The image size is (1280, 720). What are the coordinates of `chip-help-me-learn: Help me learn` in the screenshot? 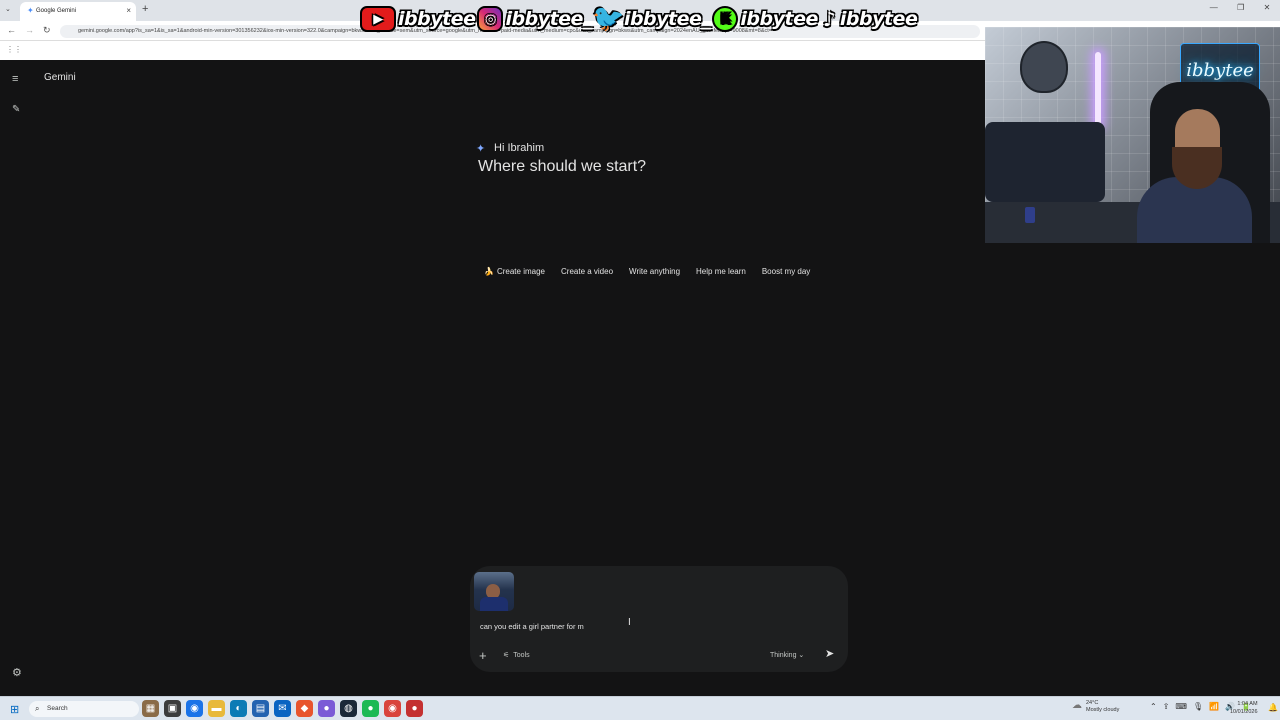 It's located at (721, 271).